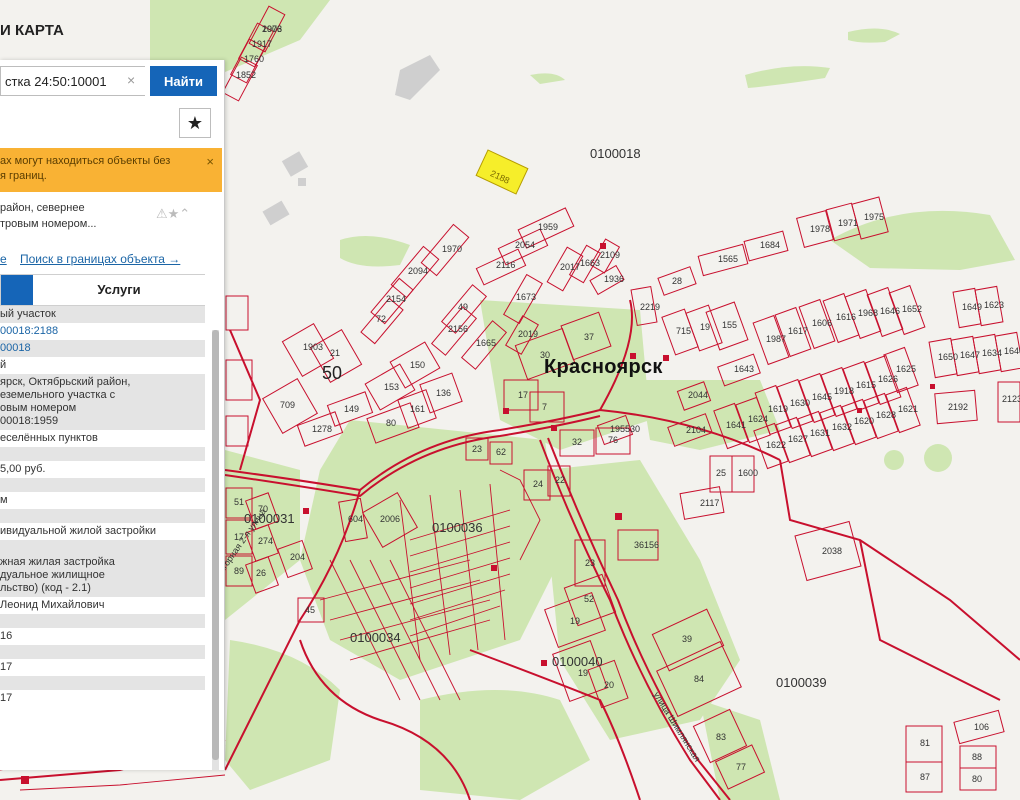  I want to click on parcel-number: 1624, so click(758, 419).